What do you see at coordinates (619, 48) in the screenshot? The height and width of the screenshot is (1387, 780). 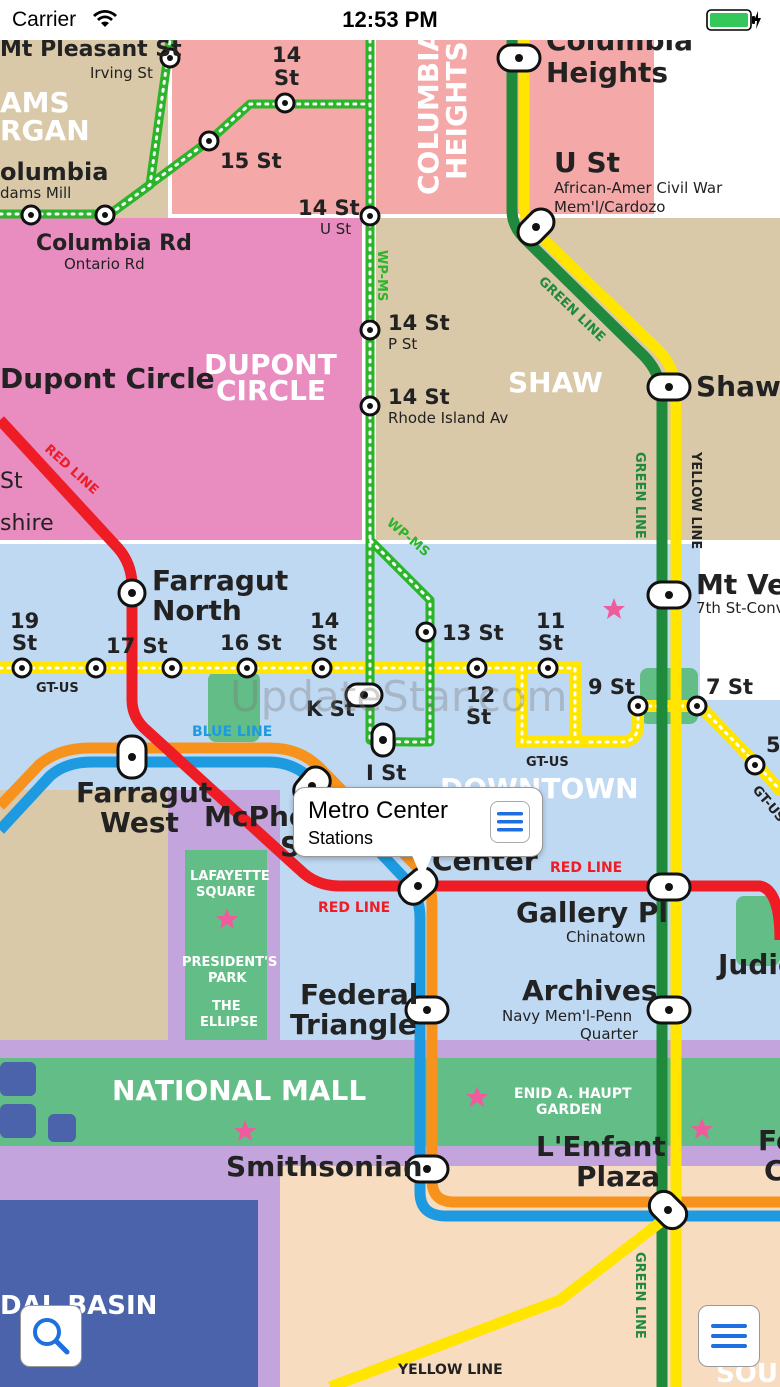 I see `station-label: Columbia` at bounding box center [619, 48].